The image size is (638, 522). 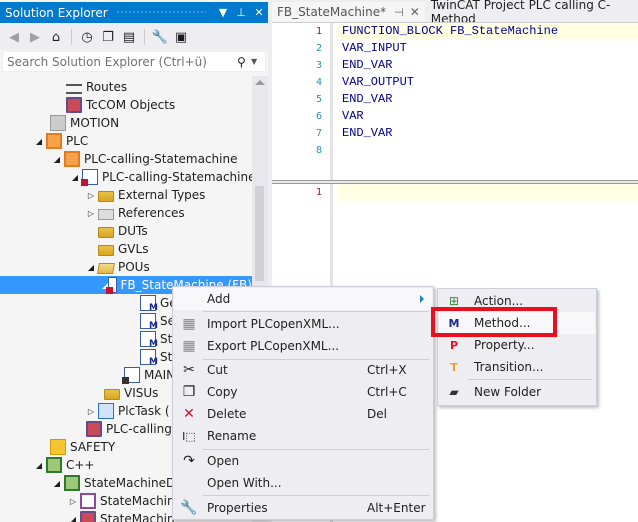 What do you see at coordinates (531, 13) in the screenshot?
I see `tab-twincat-project: TwinCAT Project PLC calling C-Method` at bounding box center [531, 13].